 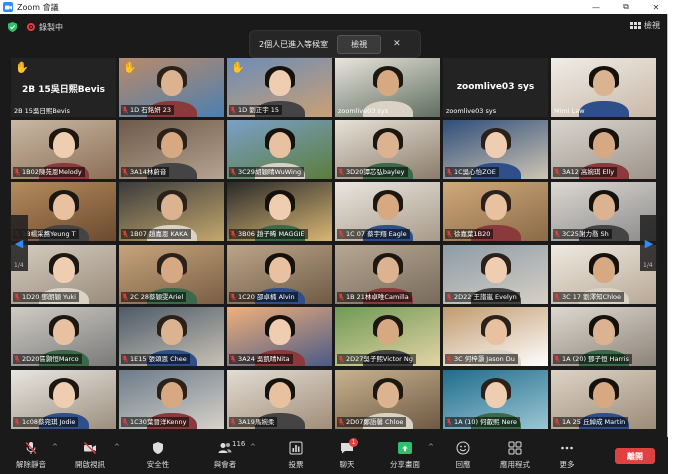 What do you see at coordinates (589, 297) in the screenshot?
I see `participant-name-label: 3C 17 劉澤知Chloe` at bounding box center [589, 297].